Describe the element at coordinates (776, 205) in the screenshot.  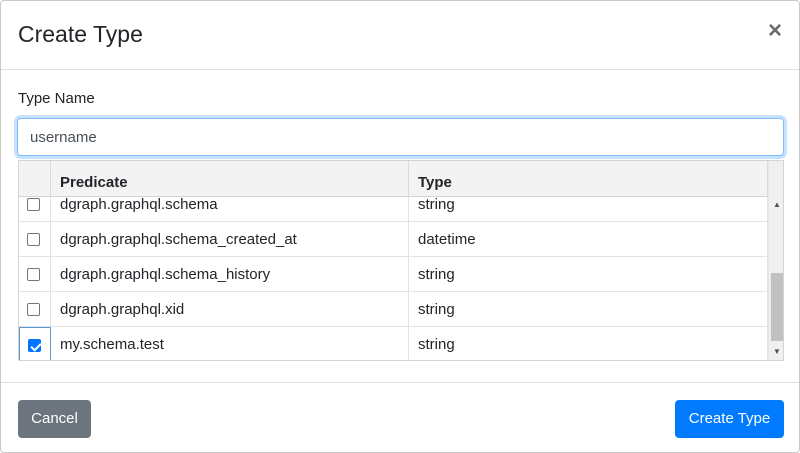
I see `scroll-up-arrow-icon: ▲` at that location.